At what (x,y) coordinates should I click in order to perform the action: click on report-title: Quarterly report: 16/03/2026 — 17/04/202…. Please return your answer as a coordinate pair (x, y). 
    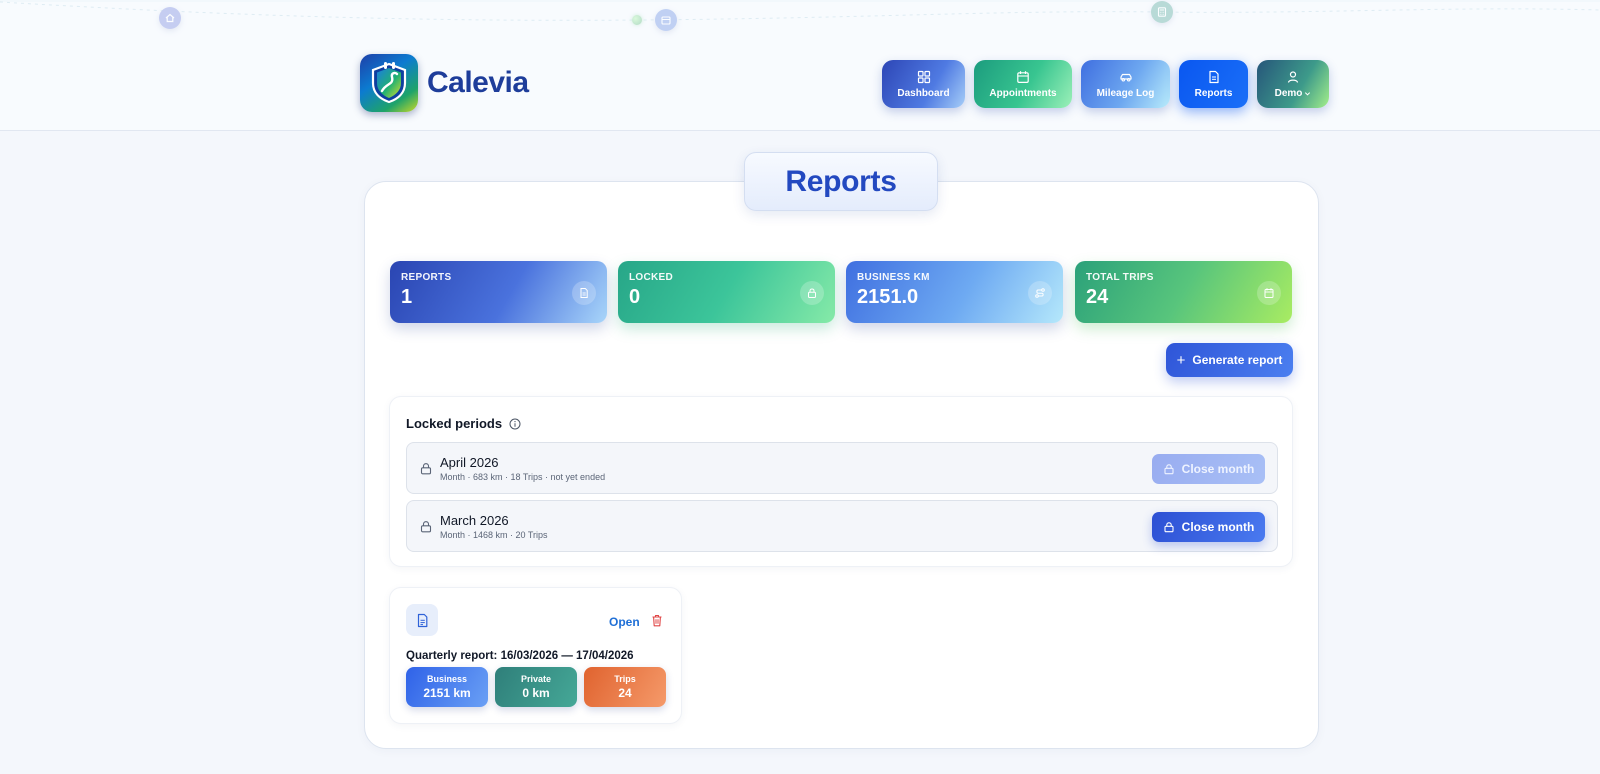
    Looking at the image, I should click on (520, 656).